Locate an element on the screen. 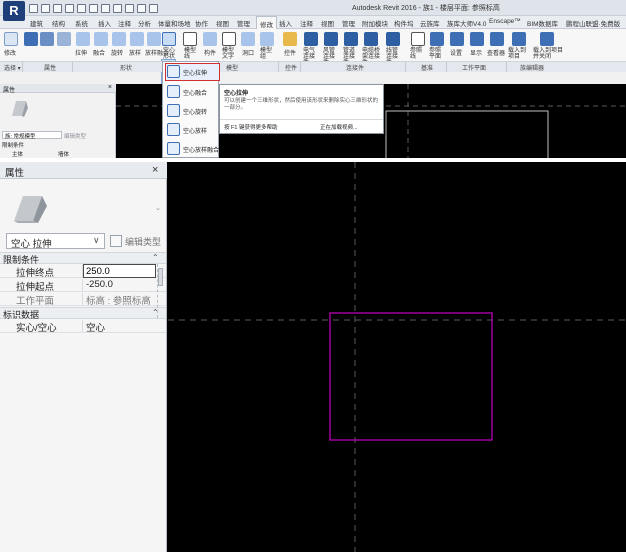 This screenshot has height=552, width=626. revolve-icon is located at coordinates (119, 39).